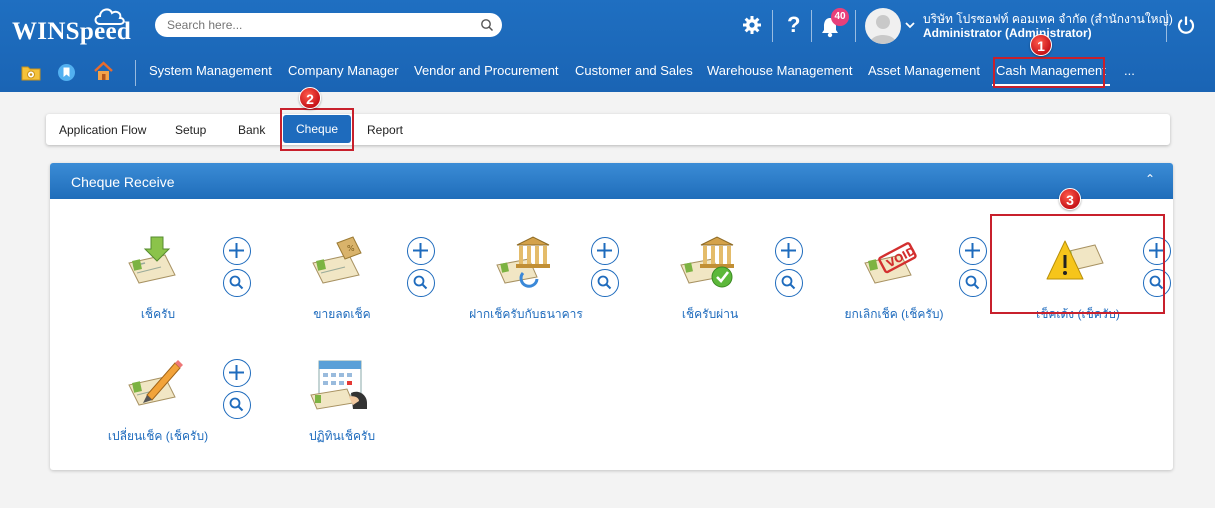  I want to click on panel-title: Cheque Receive, so click(123, 182).